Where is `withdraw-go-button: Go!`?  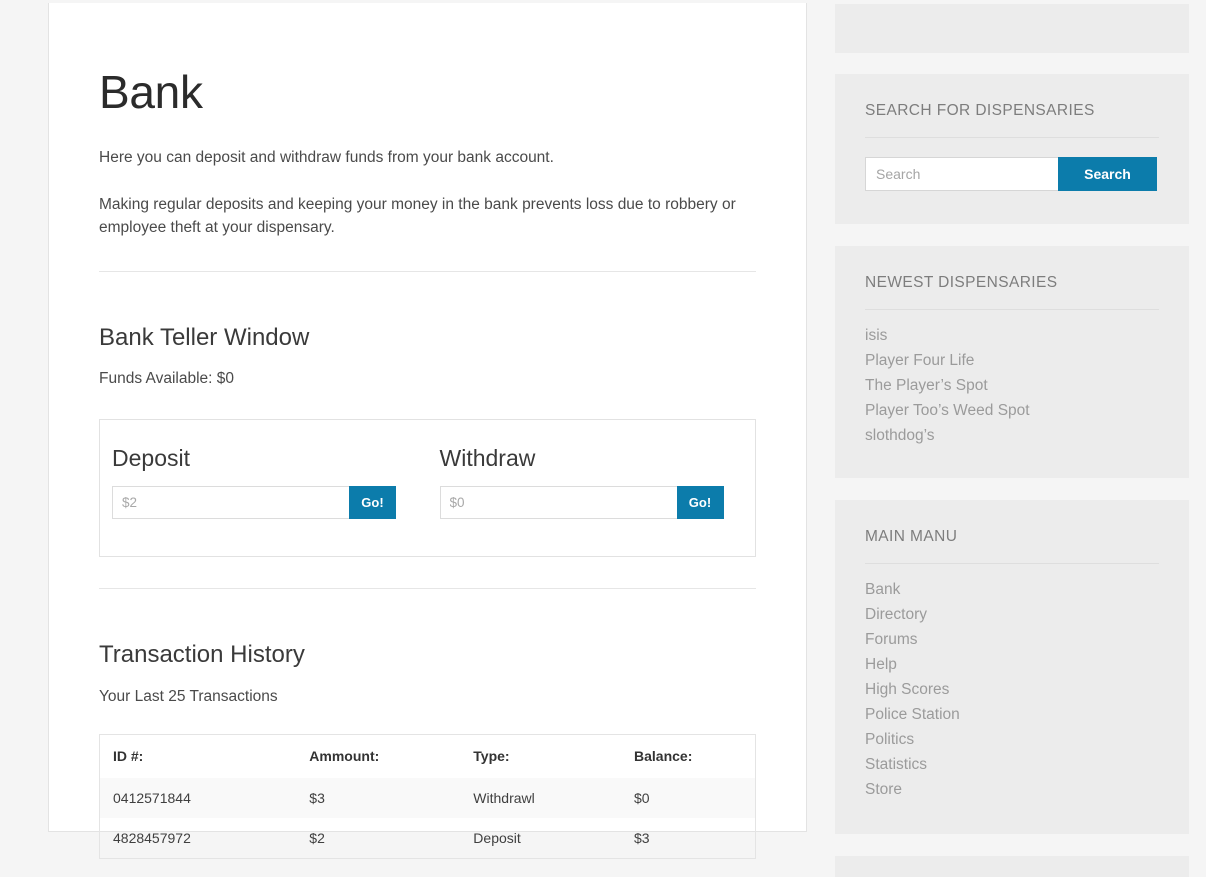
withdraw-go-button: Go! is located at coordinates (700, 502).